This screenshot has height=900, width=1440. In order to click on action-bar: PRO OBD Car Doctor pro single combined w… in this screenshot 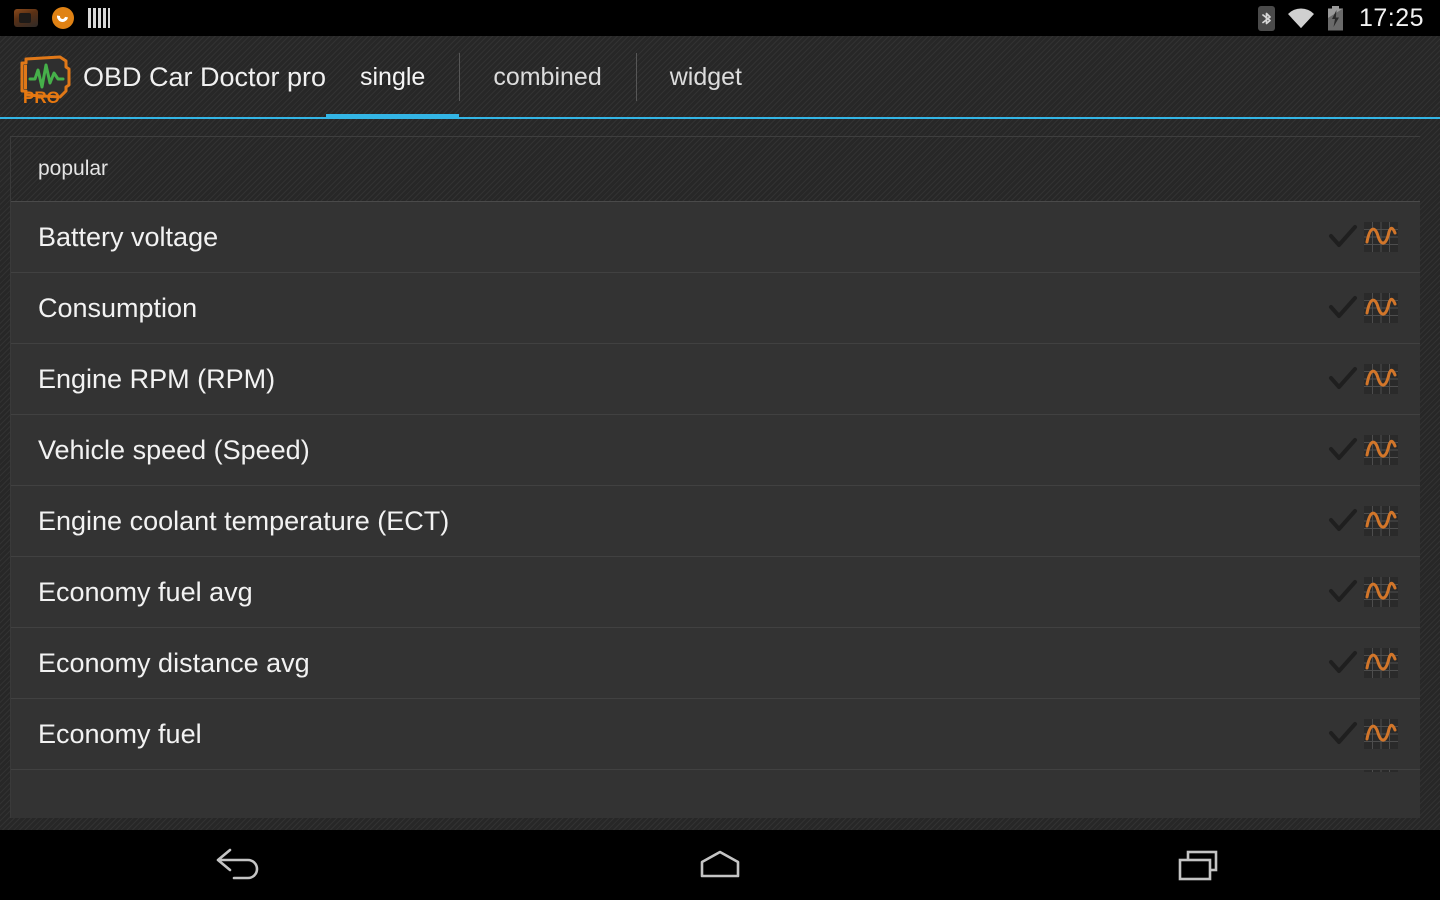, I will do `click(720, 78)`.